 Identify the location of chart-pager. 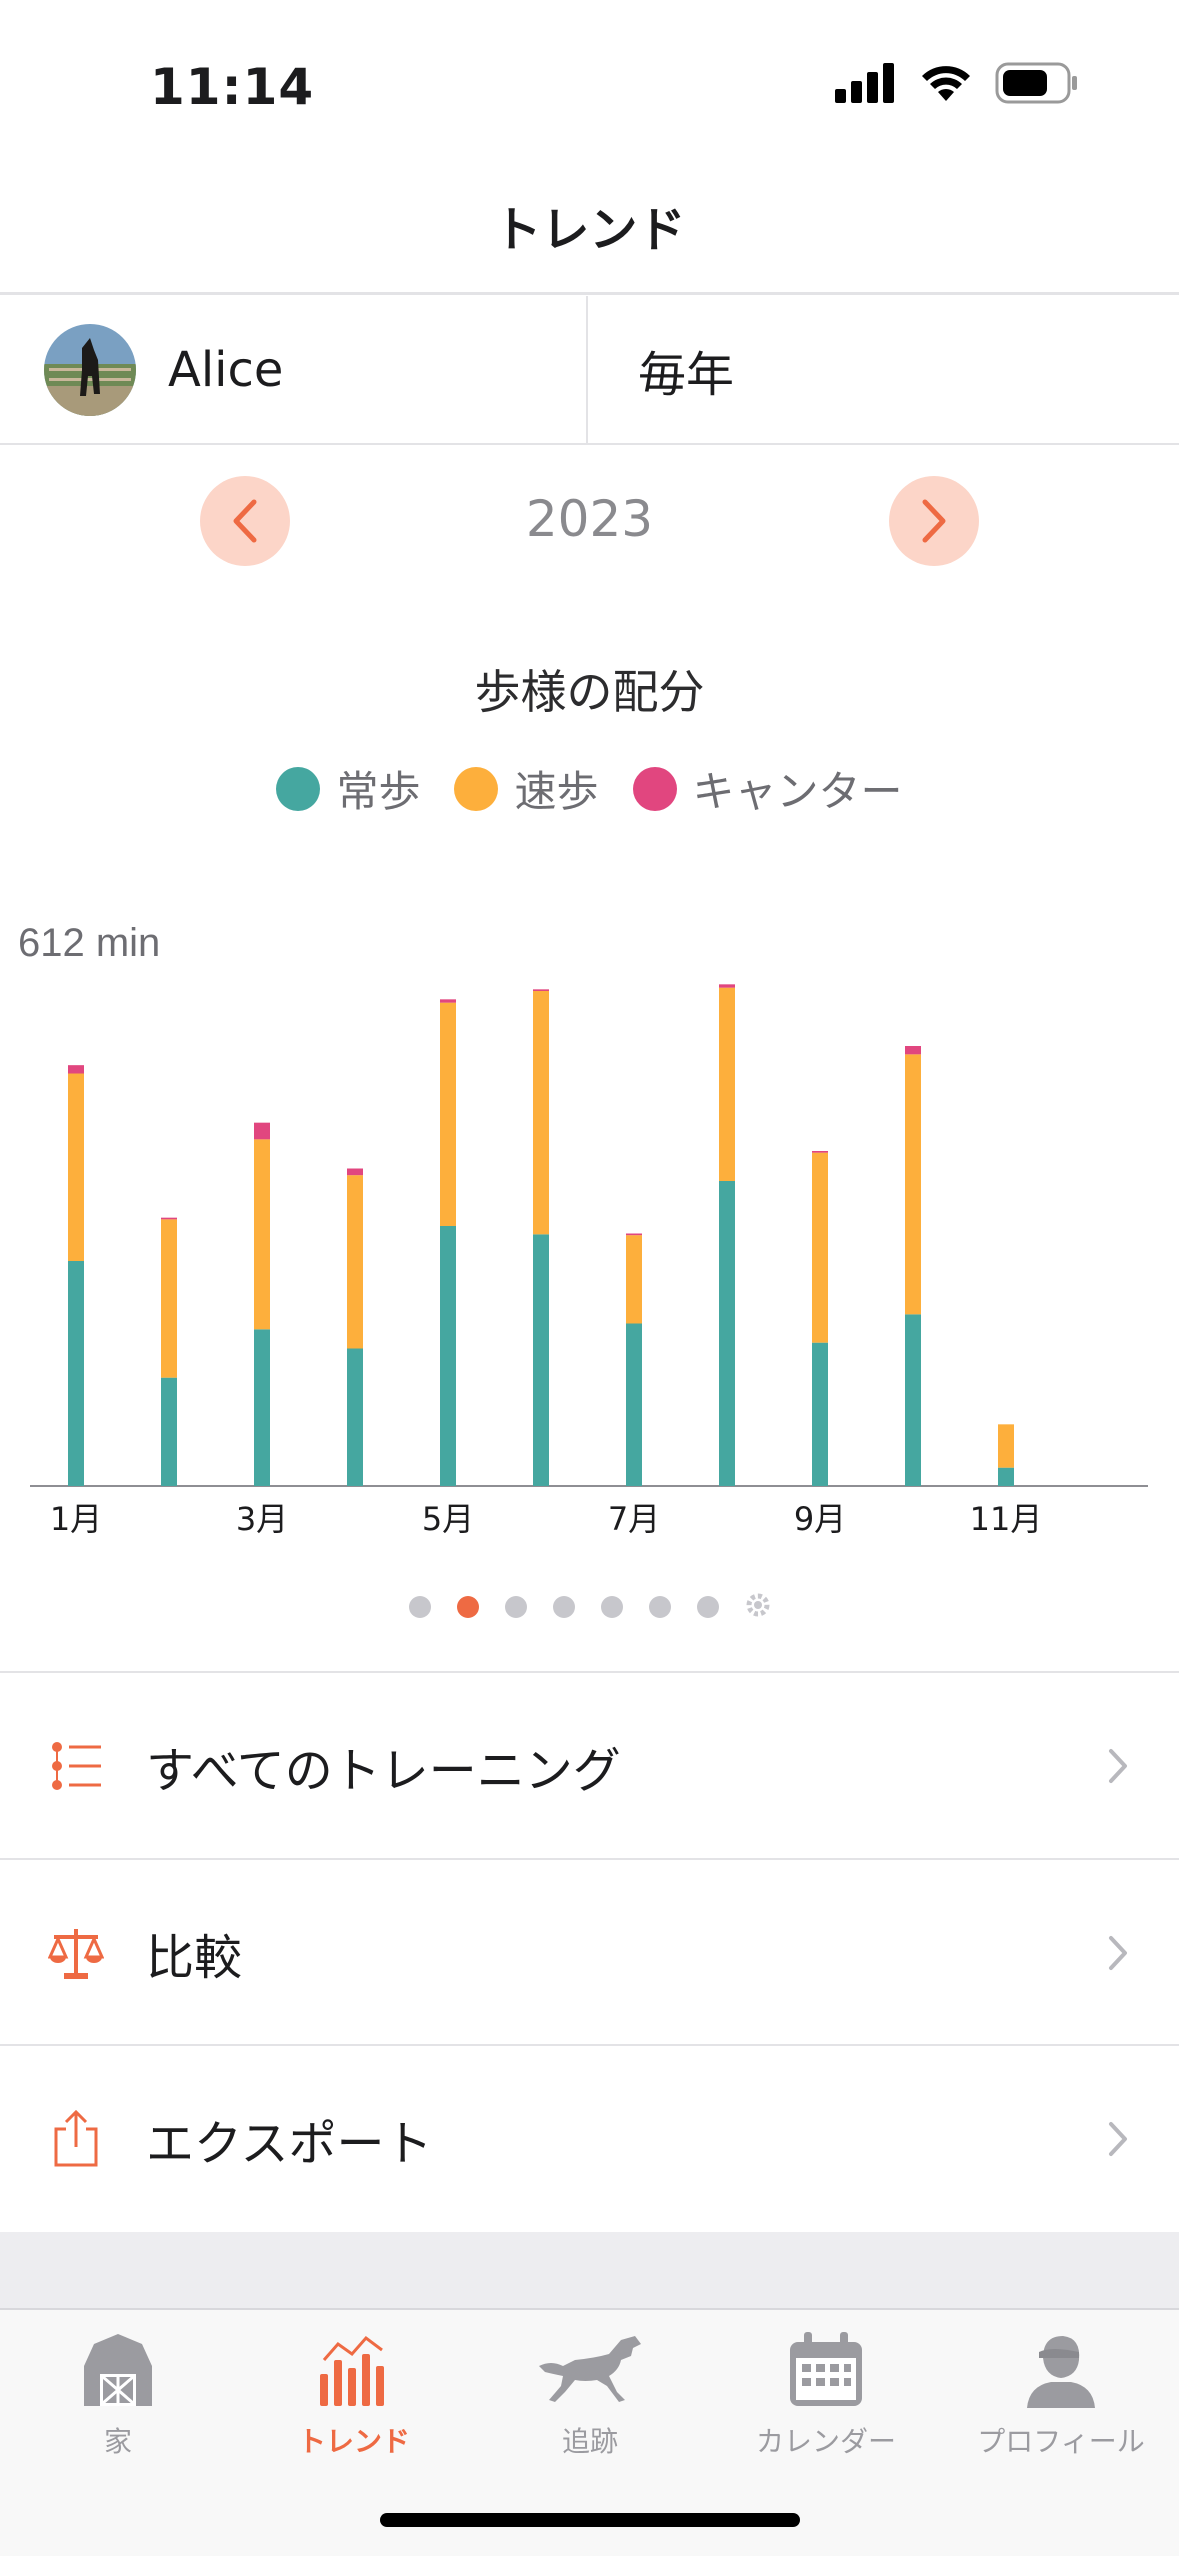
(589, 1607).